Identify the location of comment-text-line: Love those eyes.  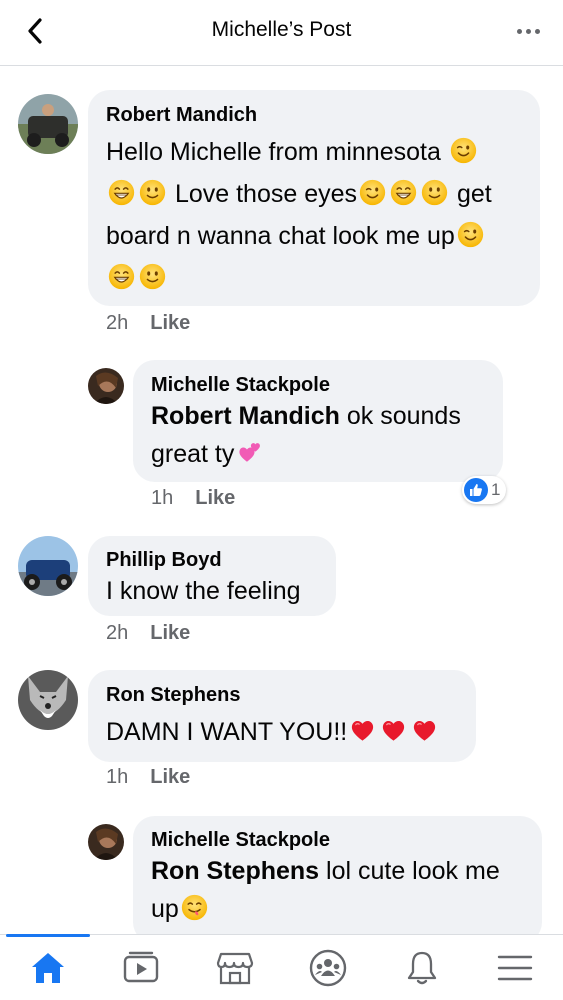
(263, 194).